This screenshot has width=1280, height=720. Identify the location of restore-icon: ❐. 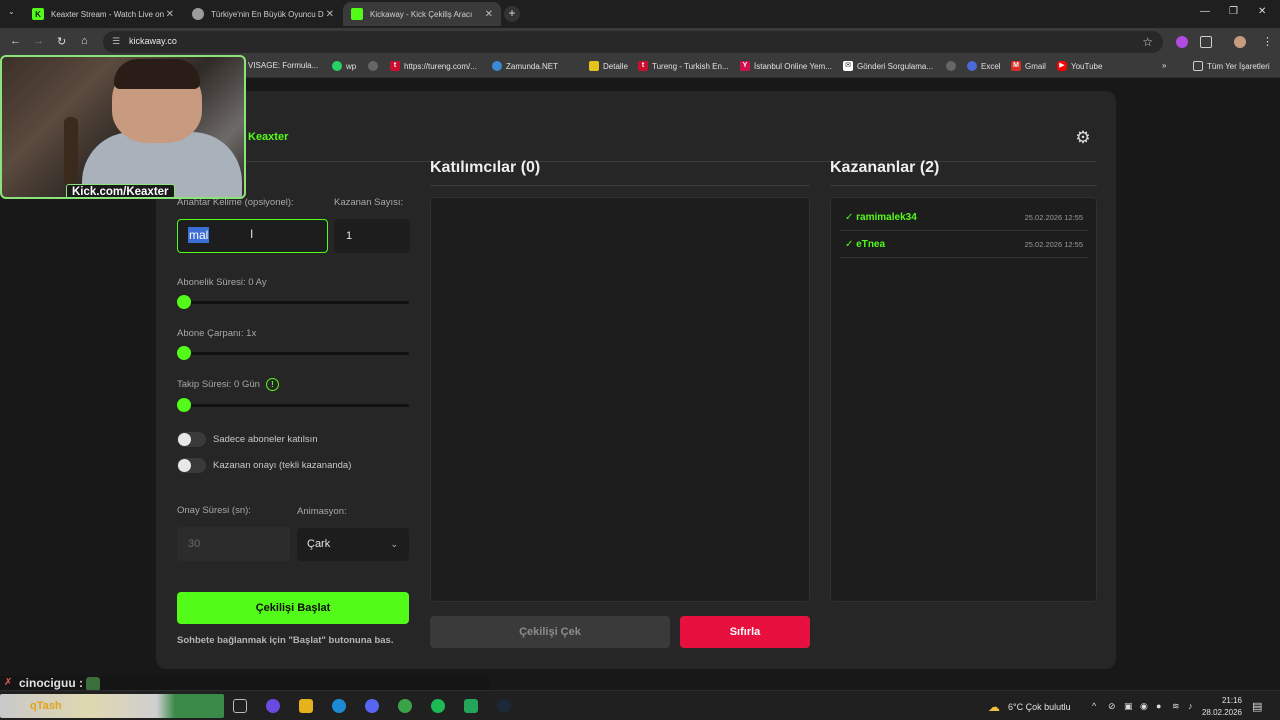
(1233, 11).